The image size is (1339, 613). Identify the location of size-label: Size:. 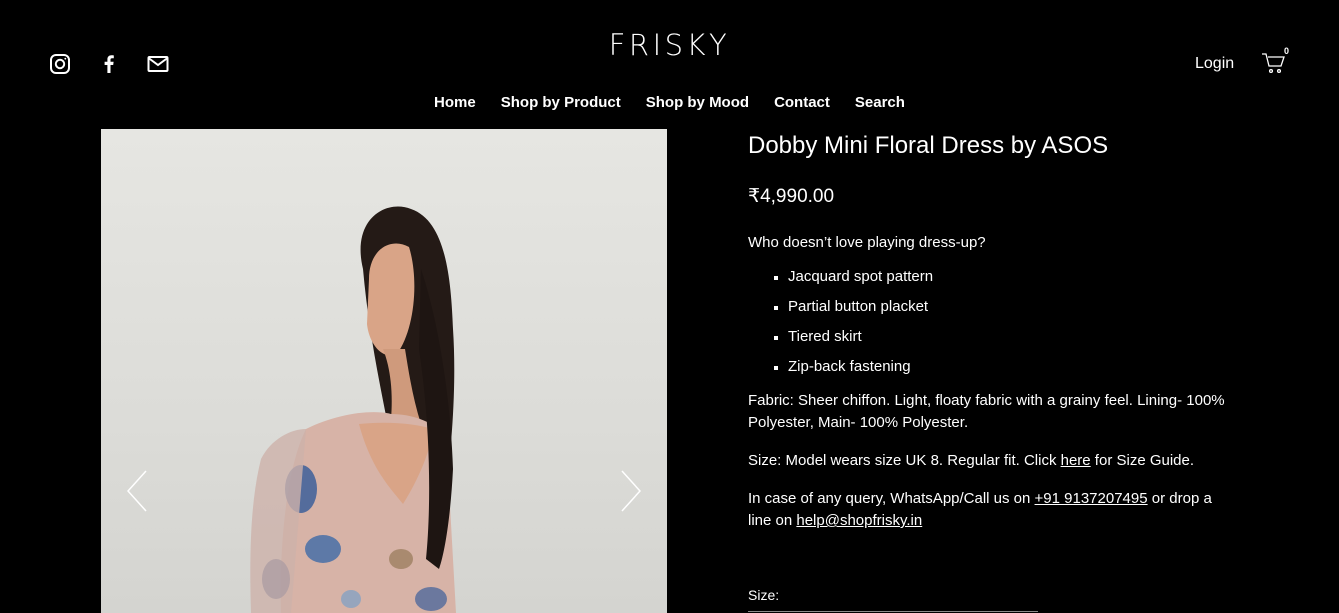
(764, 595).